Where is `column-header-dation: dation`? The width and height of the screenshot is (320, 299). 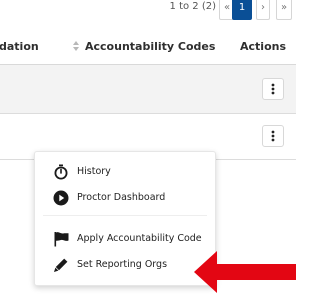
column-header-dation: dation is located at coordinates (19, 47).